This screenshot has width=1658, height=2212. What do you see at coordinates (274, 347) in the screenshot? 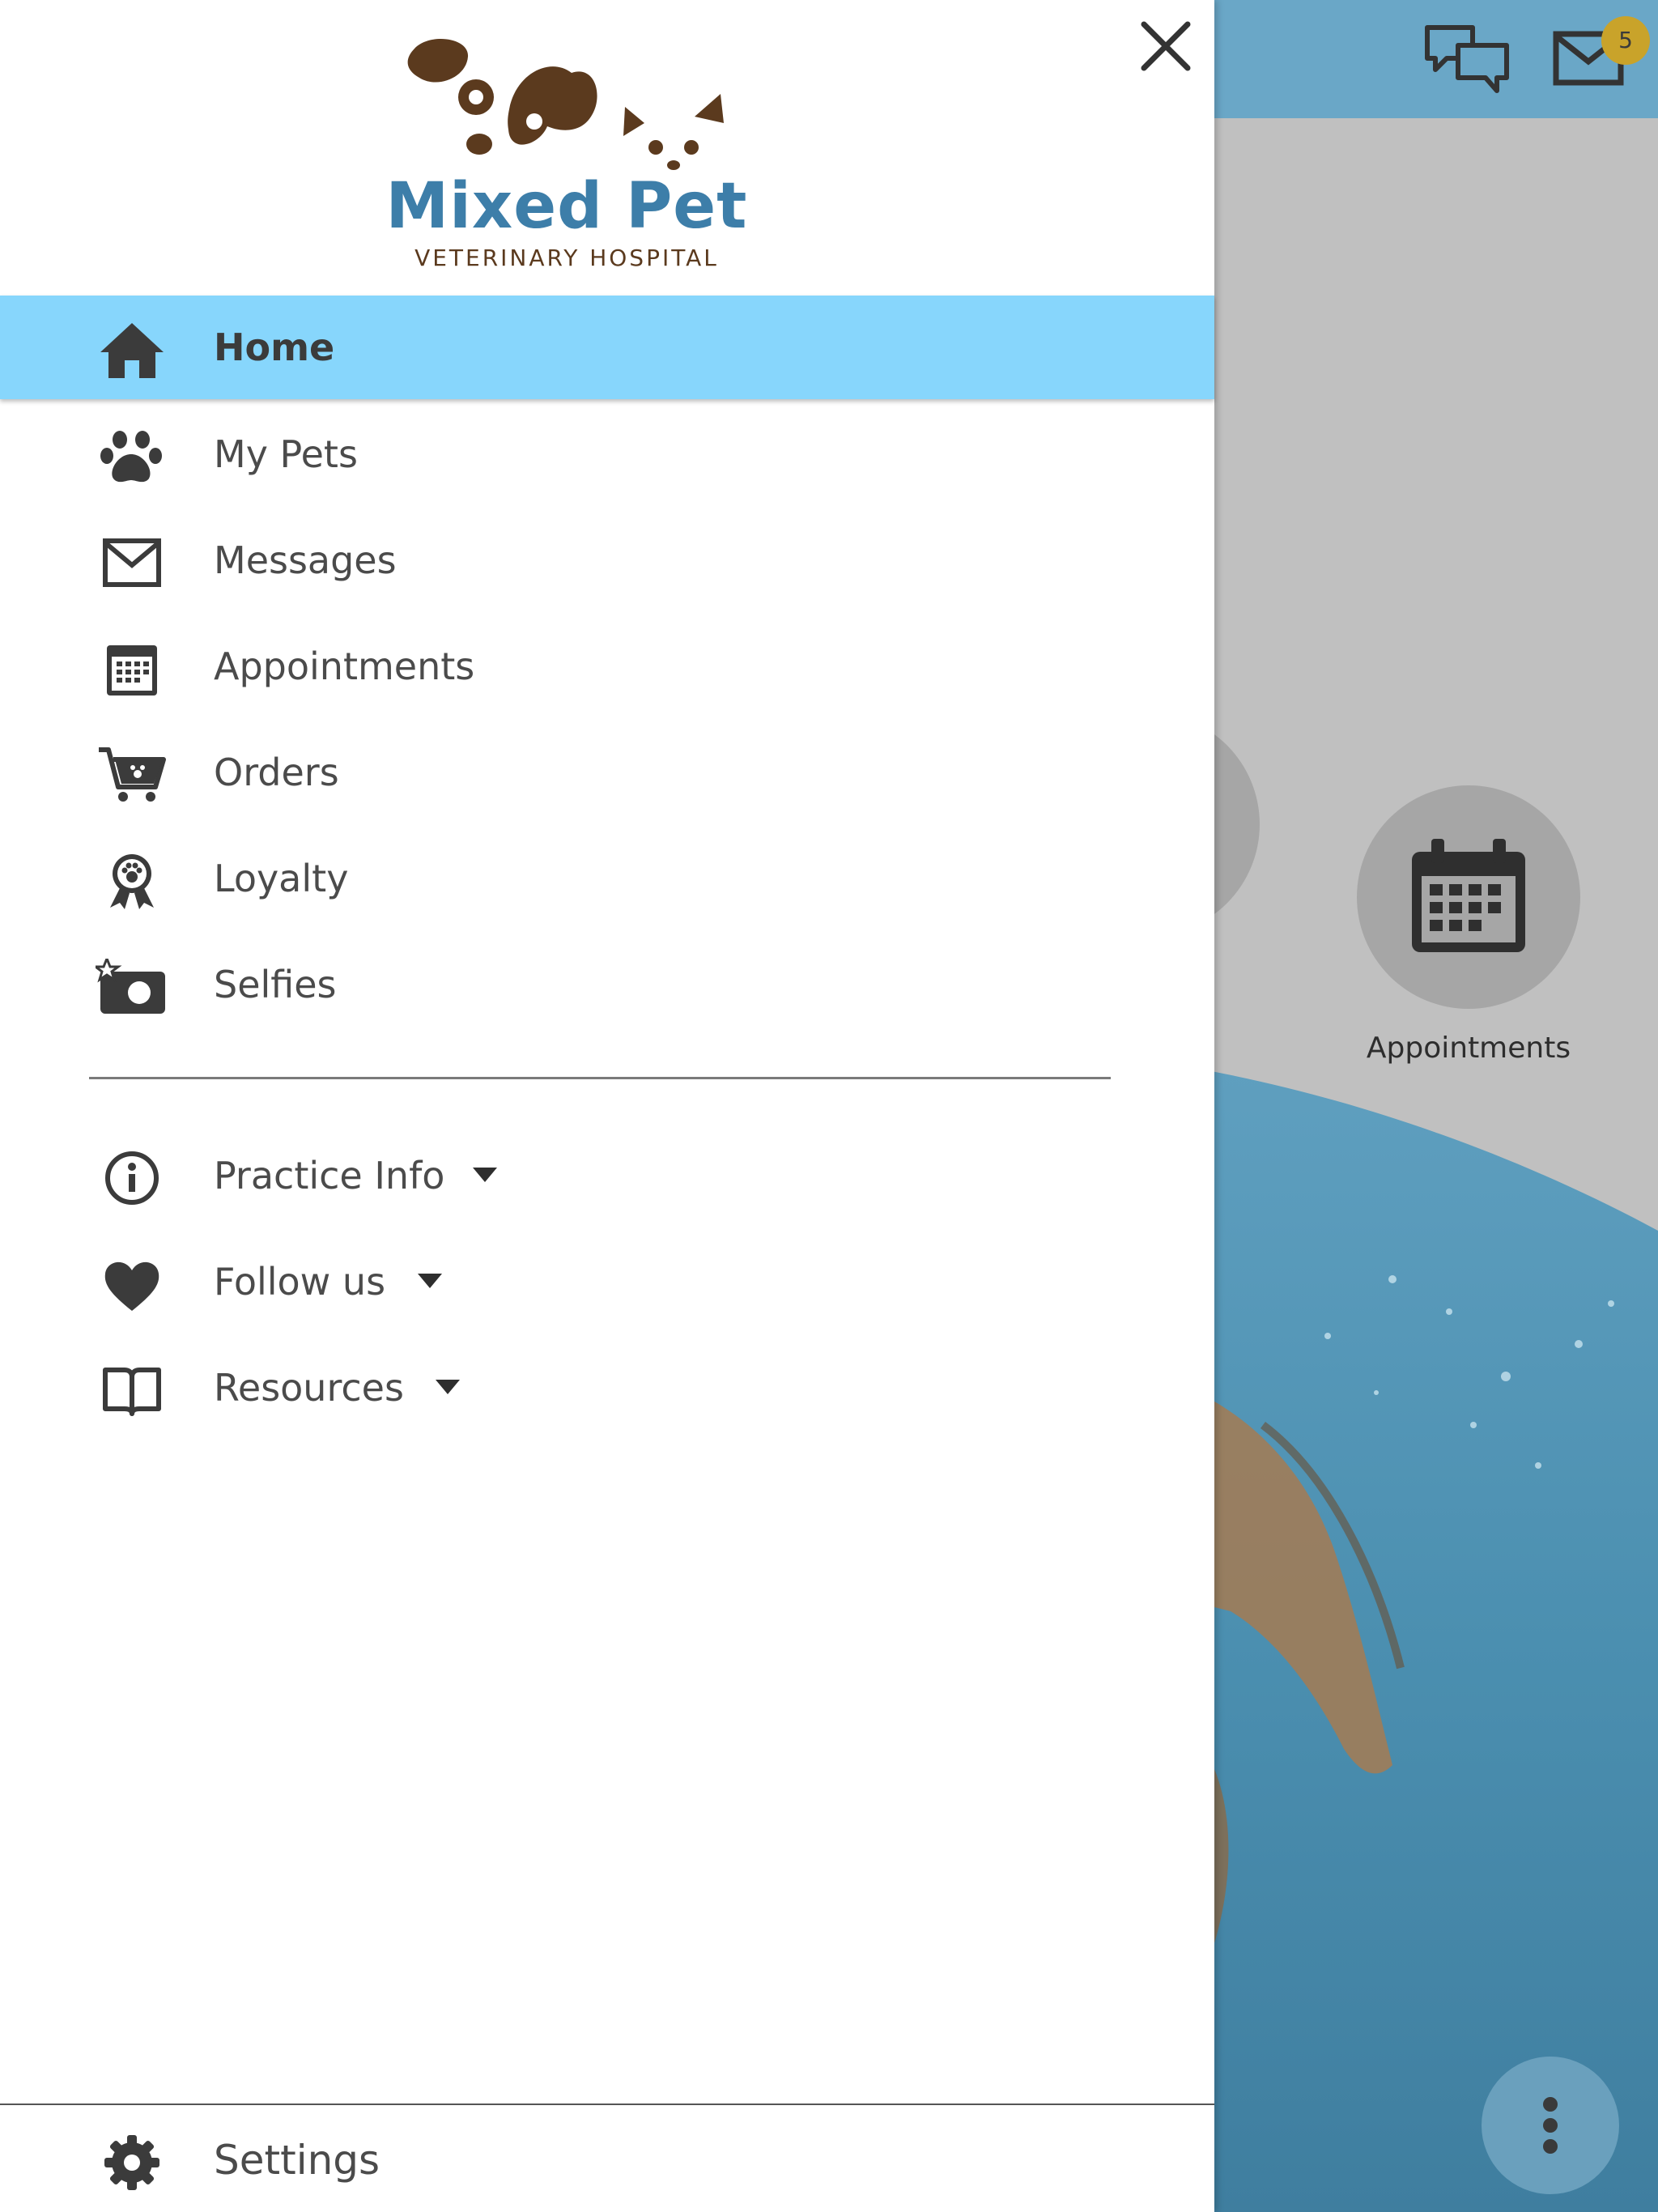
I see `nav-item-label: Home` at bounding box center [274, 347].